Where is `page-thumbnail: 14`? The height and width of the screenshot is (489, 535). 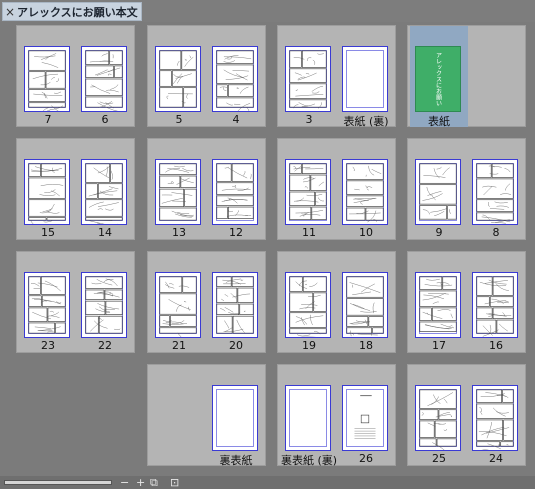
page-thumbnail: 14 is located at coordinates (105, 189).